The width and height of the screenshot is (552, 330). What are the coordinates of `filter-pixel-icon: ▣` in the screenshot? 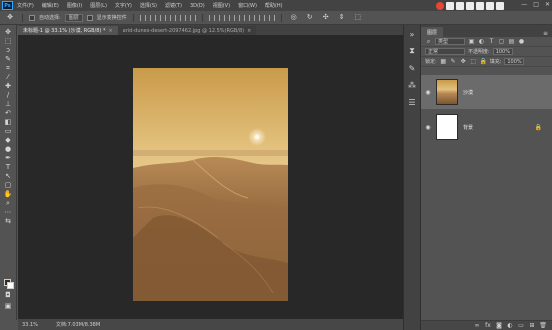 It's located at (471, 41).